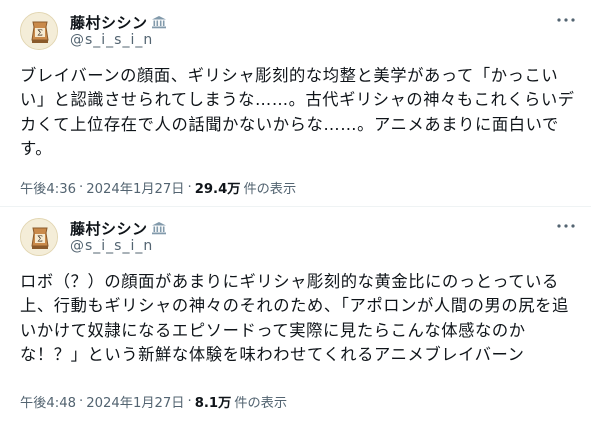 This screenshot has height=427, width=591. What do you see at coordinates (294, 306) in the screenshot?
I see `tweet-text-line: 上、行動もギリシャの神々のそれのため、「アポロンが人間の男の尻を追` at bounding box center [294, 306].